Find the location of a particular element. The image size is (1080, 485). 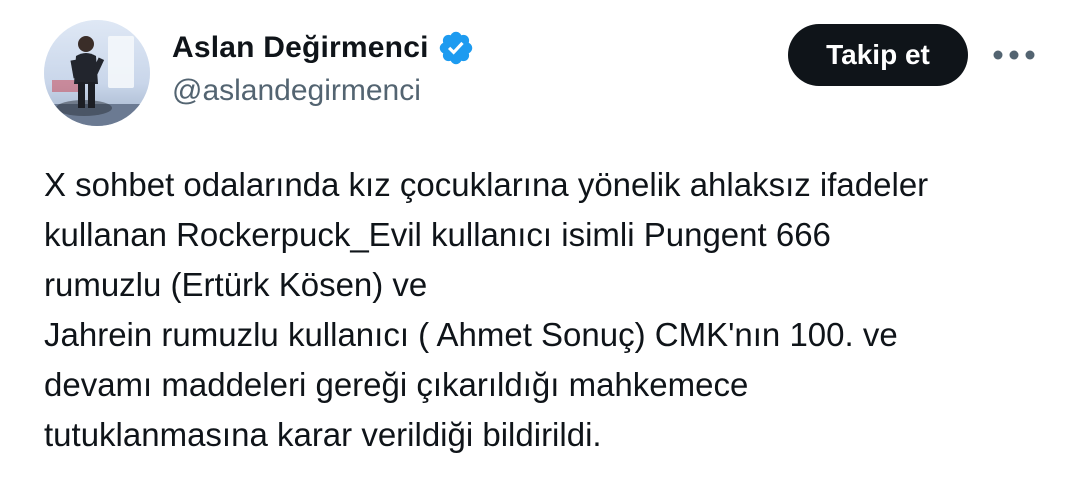

author-handle: @aslandegirmenci is located at coordinates (296, 91).